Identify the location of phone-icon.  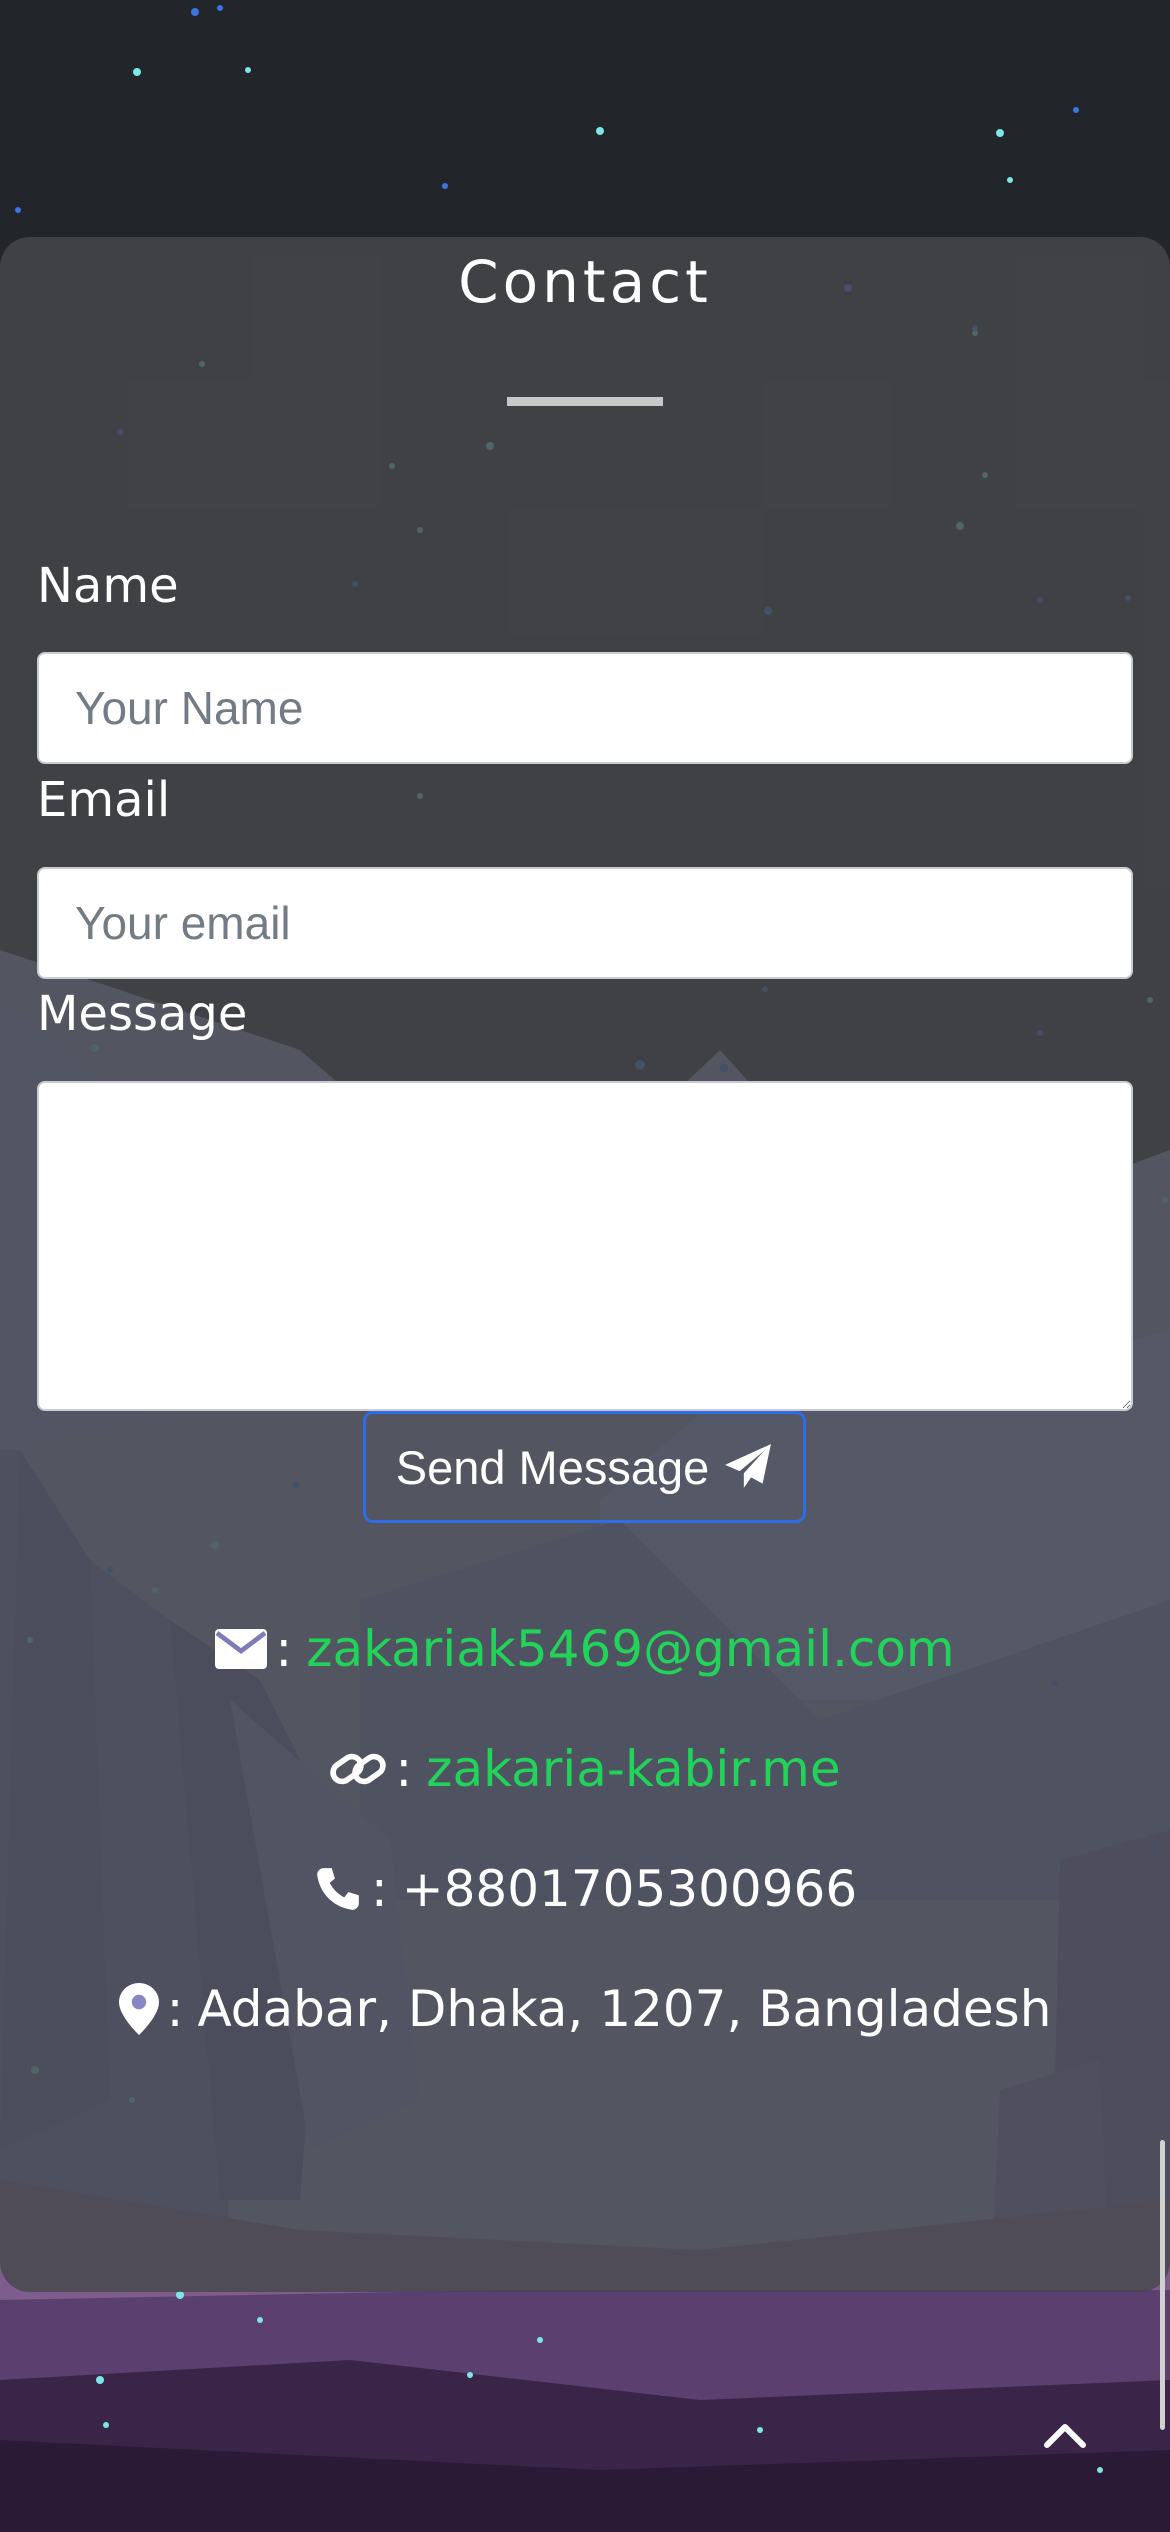
(338, 1889).